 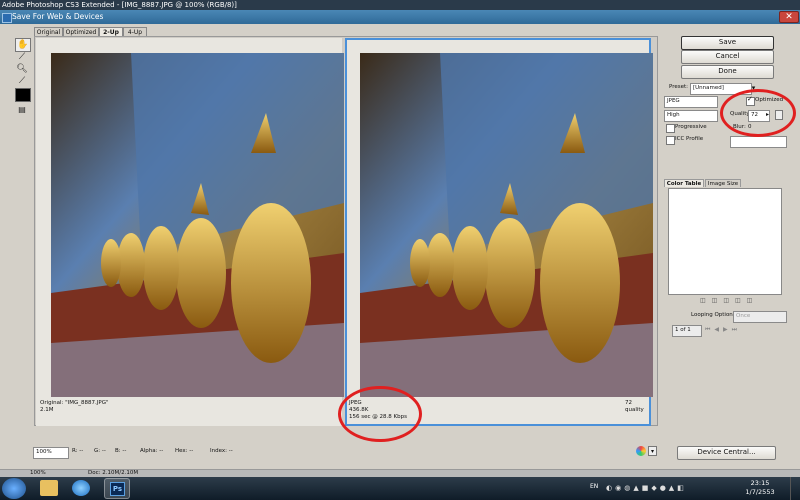 I want to click on highlight-circle-info, so click(x=380, y=414).